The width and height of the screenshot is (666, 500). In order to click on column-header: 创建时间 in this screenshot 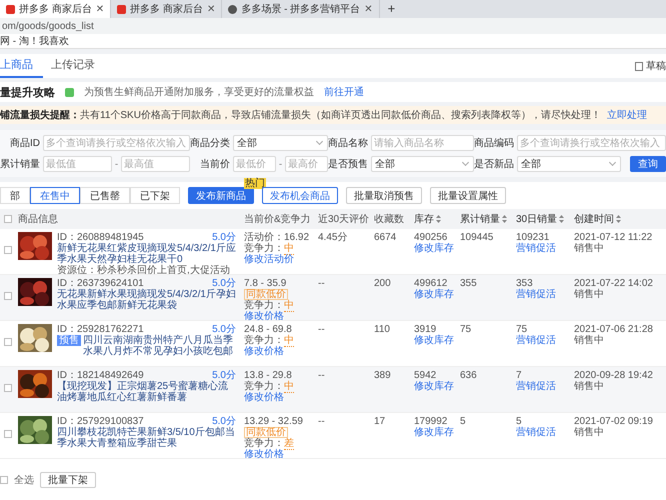, I will do `click(618, 219)`.